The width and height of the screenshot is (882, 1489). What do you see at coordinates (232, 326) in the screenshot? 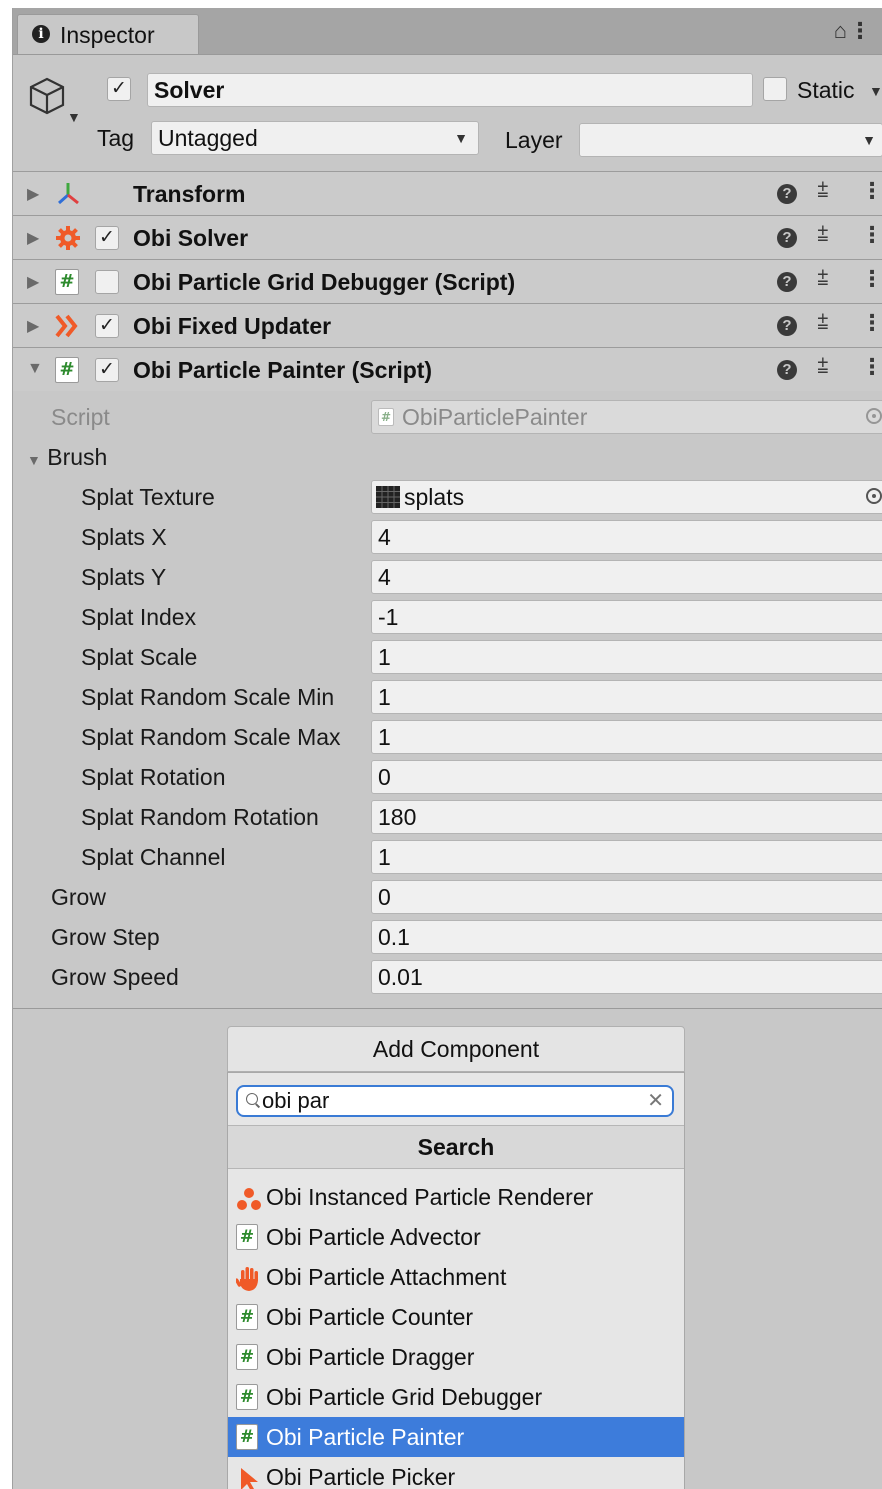
I see `component-title: Obi Fixed Updater` at bounding box center [232, 326].